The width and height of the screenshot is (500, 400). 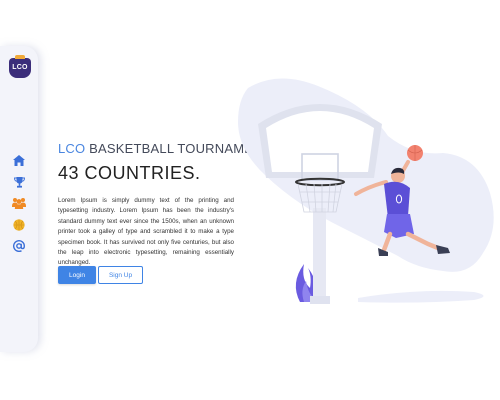 I want to click on at-sign-icon, so click(x=19, y=246).